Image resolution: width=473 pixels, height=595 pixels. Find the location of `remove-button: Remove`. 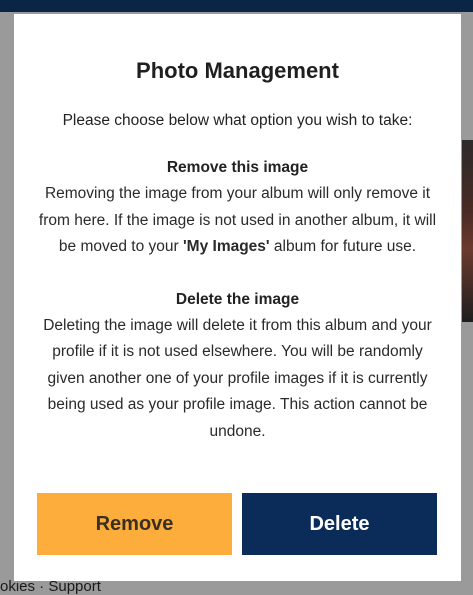

remove-button: Remove is located at coordinates (134, 524).